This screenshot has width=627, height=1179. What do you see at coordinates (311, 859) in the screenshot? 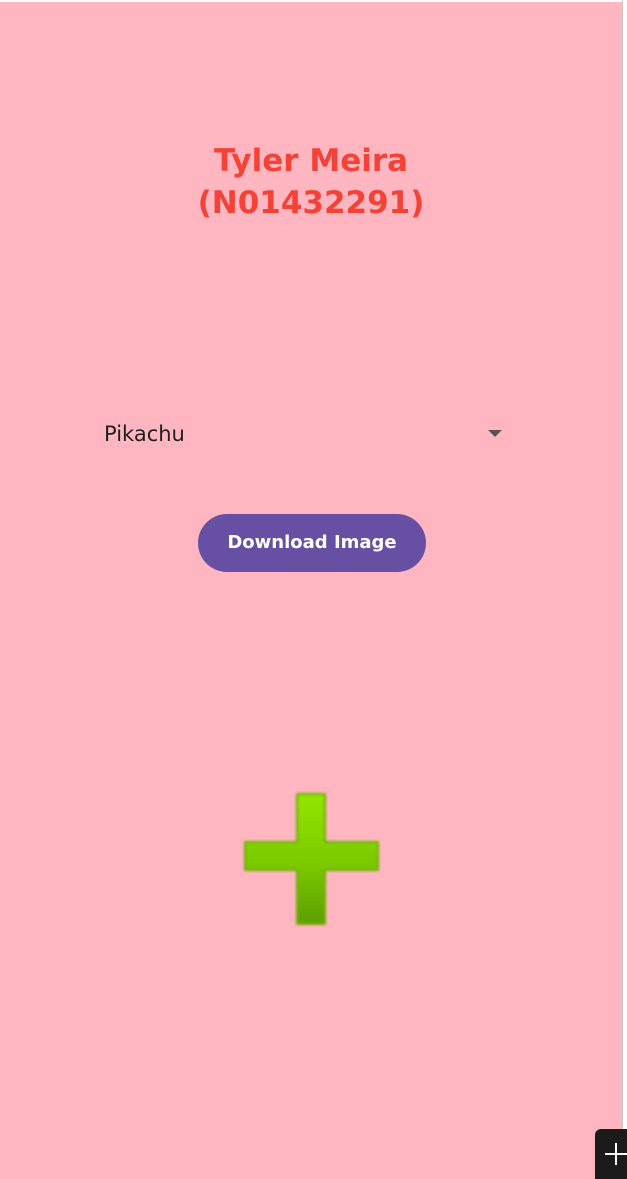
I see `green-plus-icon` at bounding box center [311, 859].